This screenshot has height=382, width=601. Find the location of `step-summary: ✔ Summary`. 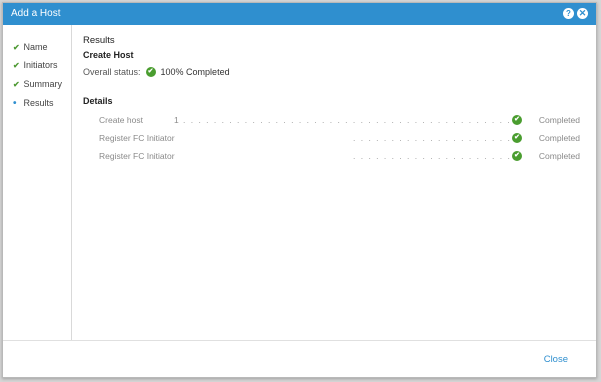

step-summary: ✔ Summary is located at coordinates (37, 84).